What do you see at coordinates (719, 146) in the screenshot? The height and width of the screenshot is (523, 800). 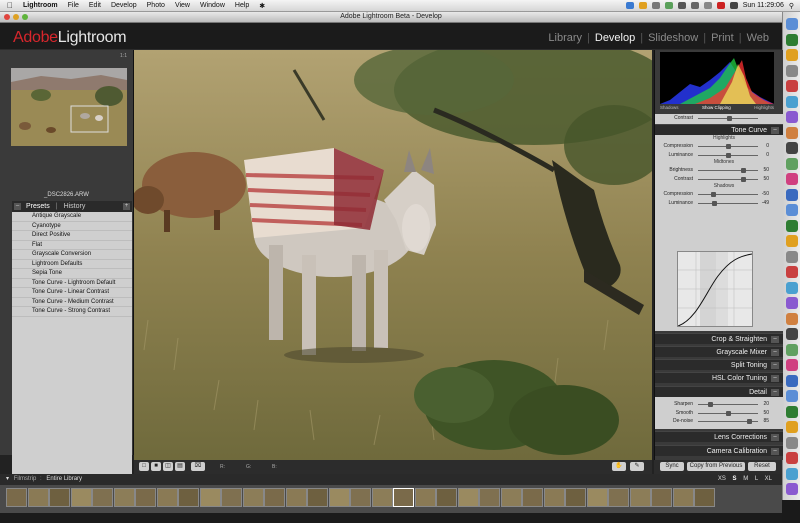 I see `slider-compression: Compression 0` at bounding box center [719, 146].